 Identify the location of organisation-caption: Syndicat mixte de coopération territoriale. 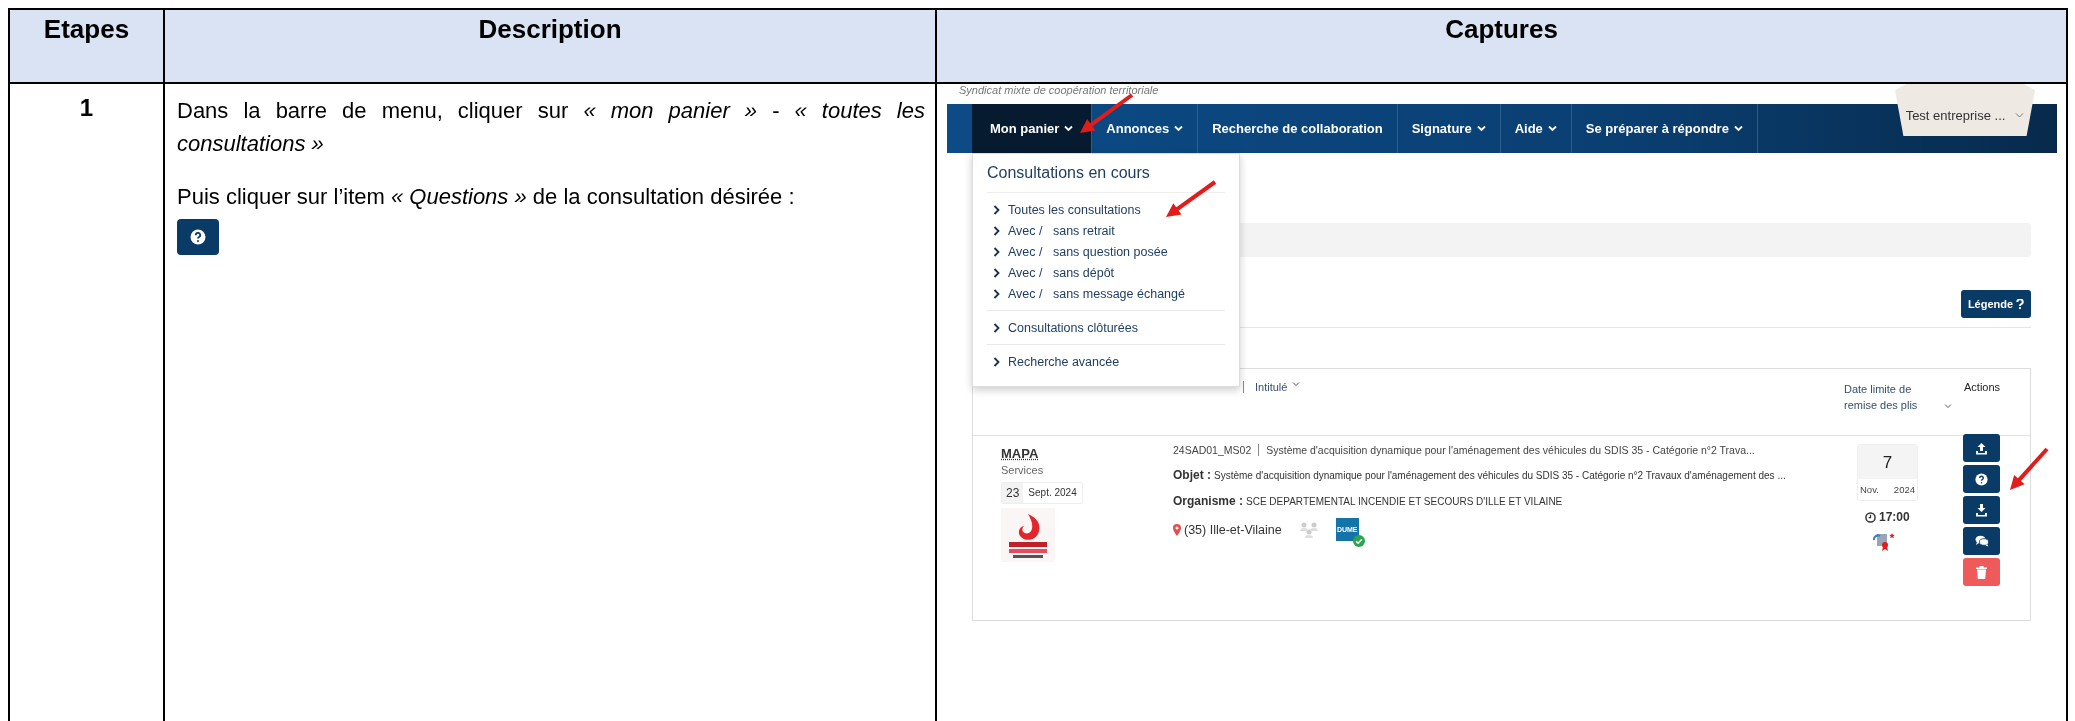
(1059, 91).